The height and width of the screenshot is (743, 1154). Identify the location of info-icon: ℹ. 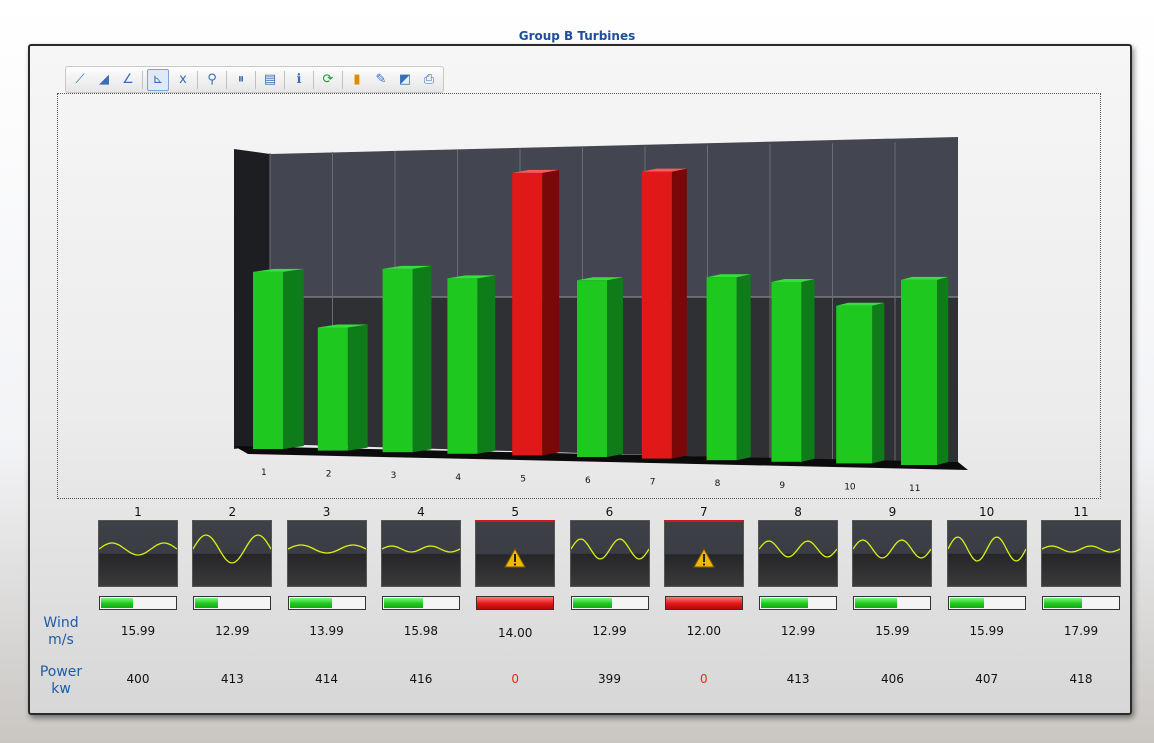
(299, 79).